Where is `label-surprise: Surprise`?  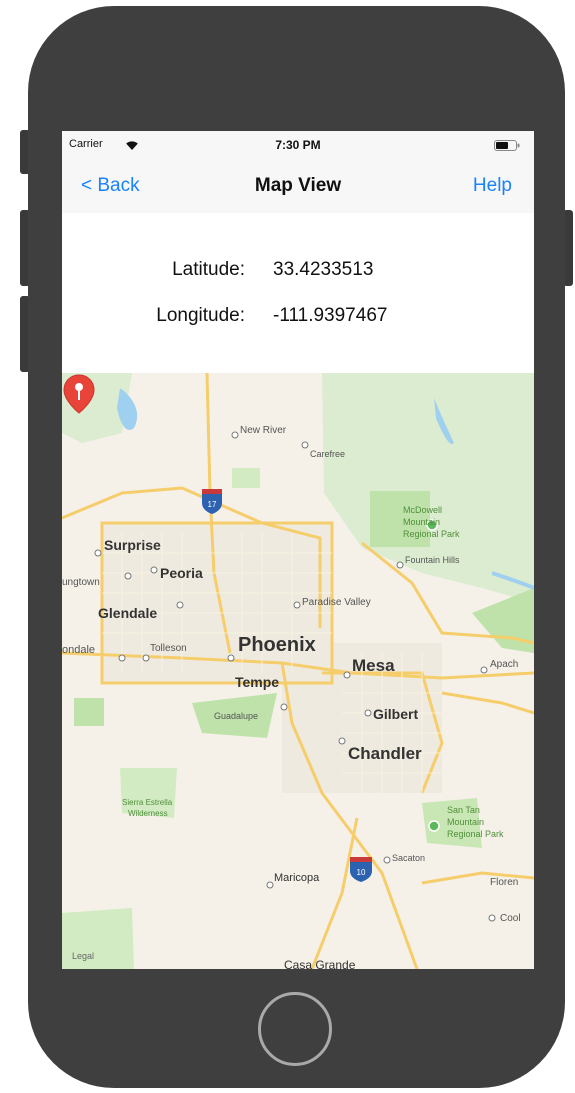 label-surprise: Surprise is located at coordinates (132, 545).